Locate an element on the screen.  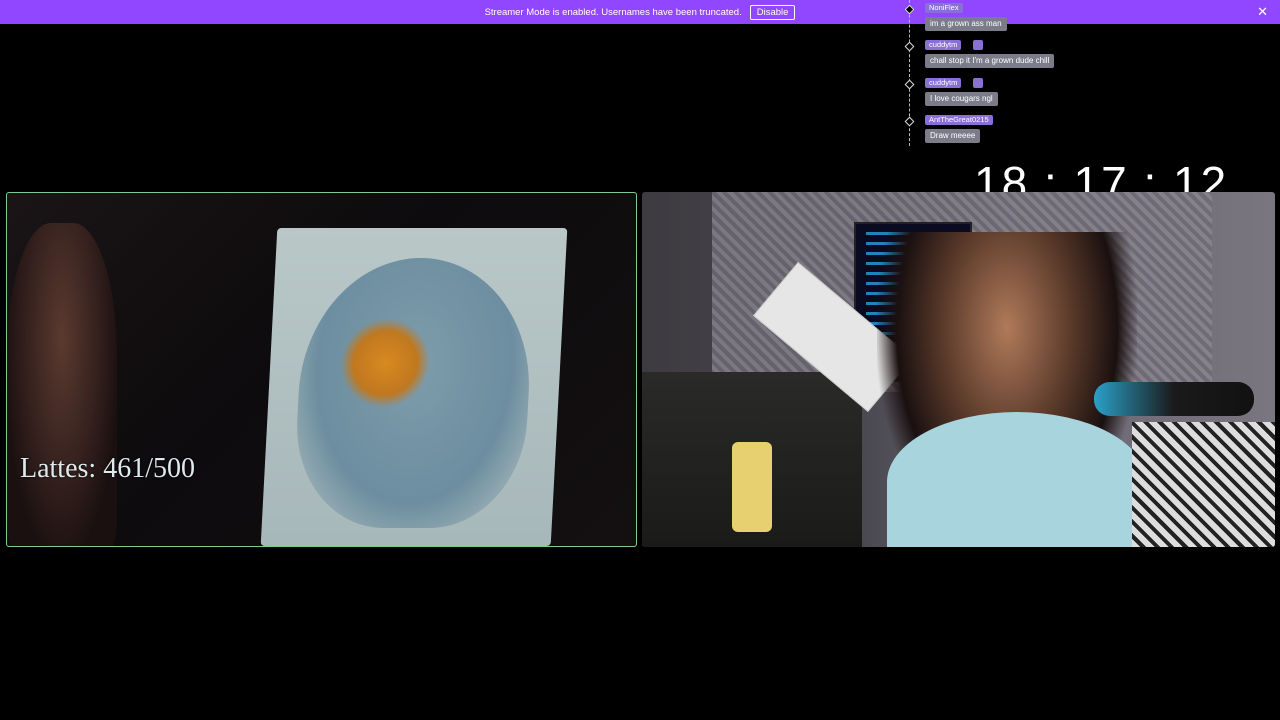
lattes-goal: Lattes: 461/500 is located at coordinates (107, 468).